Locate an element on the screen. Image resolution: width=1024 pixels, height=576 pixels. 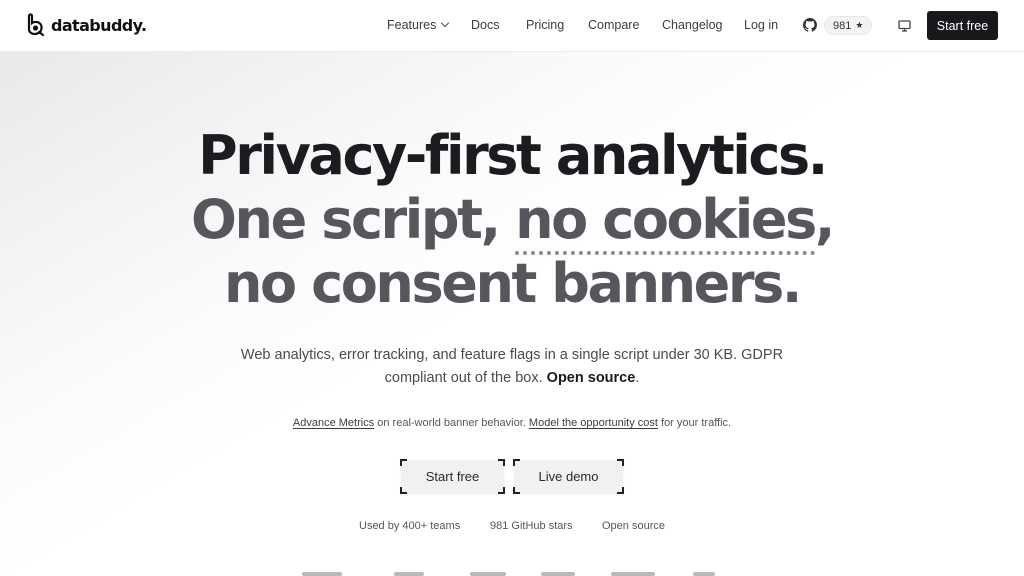
github-link is located at coordinates (810, 27).